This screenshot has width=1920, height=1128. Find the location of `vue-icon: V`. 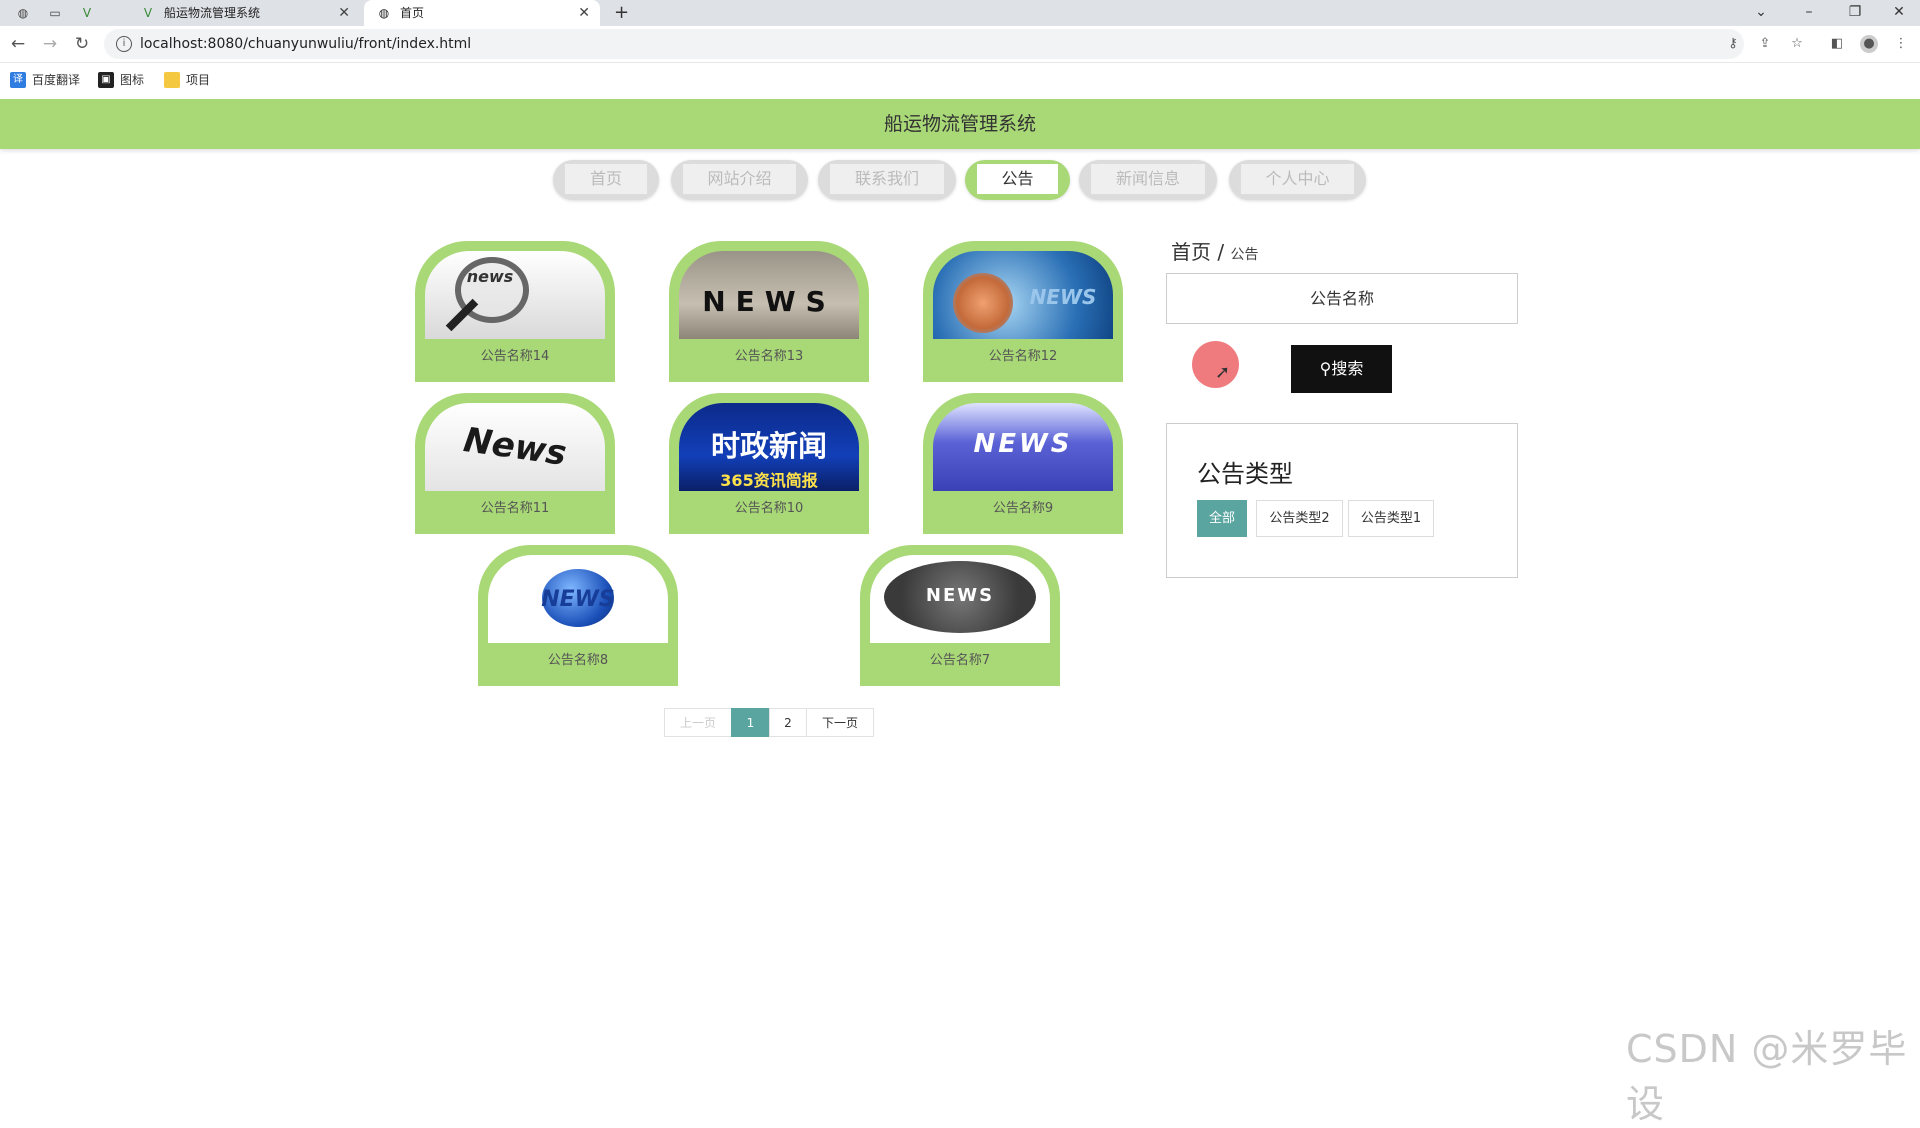

vue-icon: V is located at coordinates (87, 13).